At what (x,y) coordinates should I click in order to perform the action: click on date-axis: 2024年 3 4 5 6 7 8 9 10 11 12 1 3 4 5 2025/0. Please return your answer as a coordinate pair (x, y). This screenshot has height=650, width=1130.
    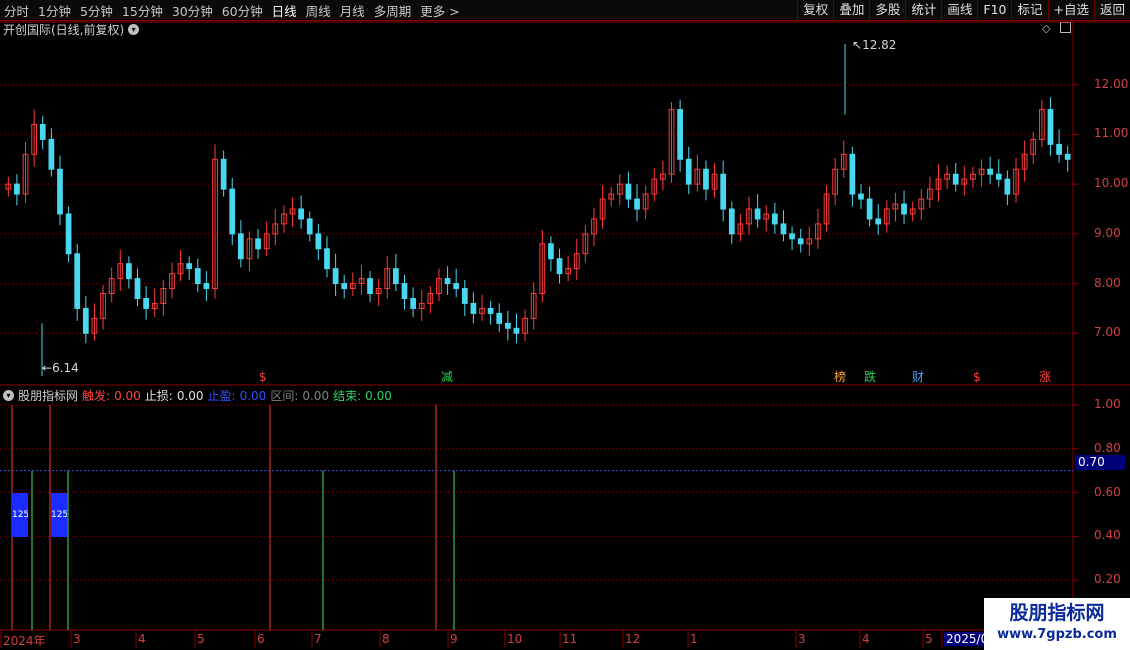
    Looking at the image, I should click on (565, 640).